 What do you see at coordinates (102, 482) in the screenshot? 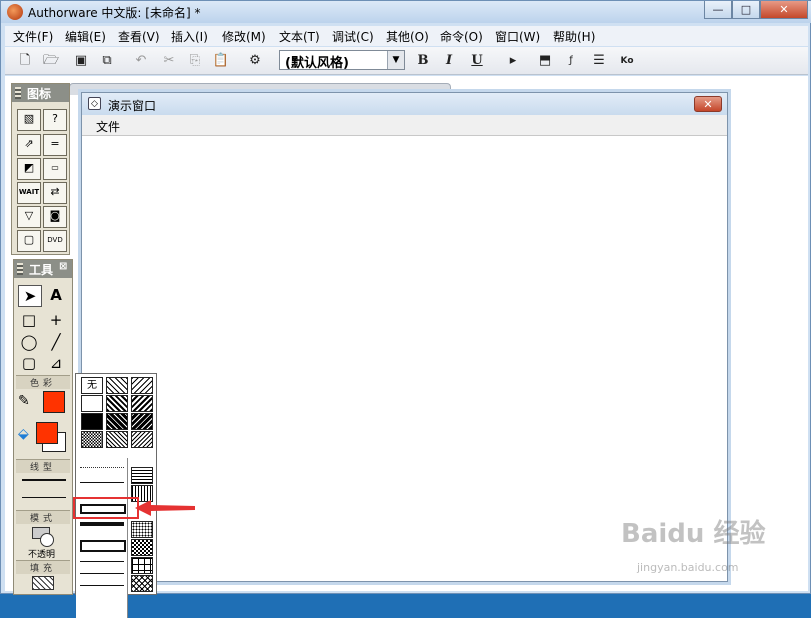
I see `line-style-1px` at bounding box center [102, 482].